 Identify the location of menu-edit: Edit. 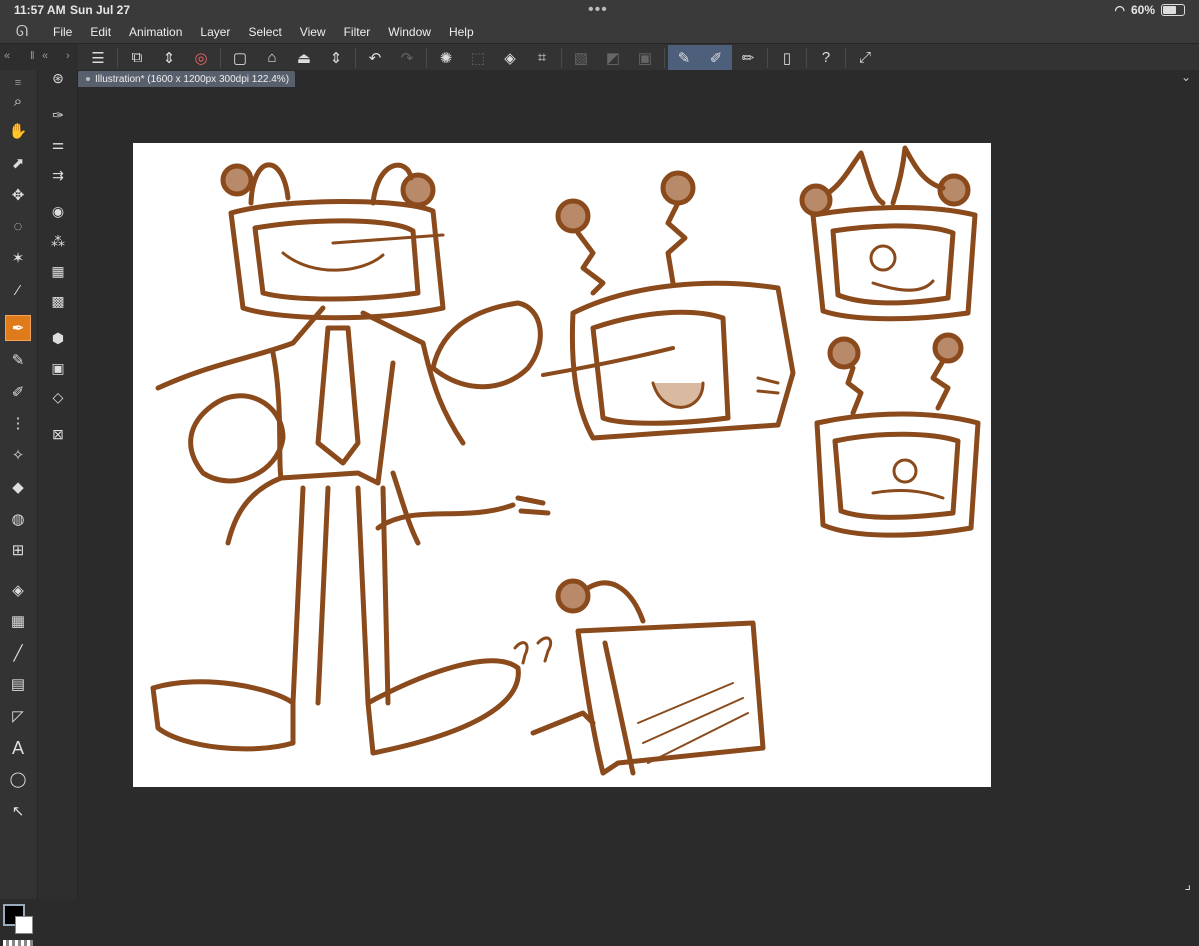
(100, 32).